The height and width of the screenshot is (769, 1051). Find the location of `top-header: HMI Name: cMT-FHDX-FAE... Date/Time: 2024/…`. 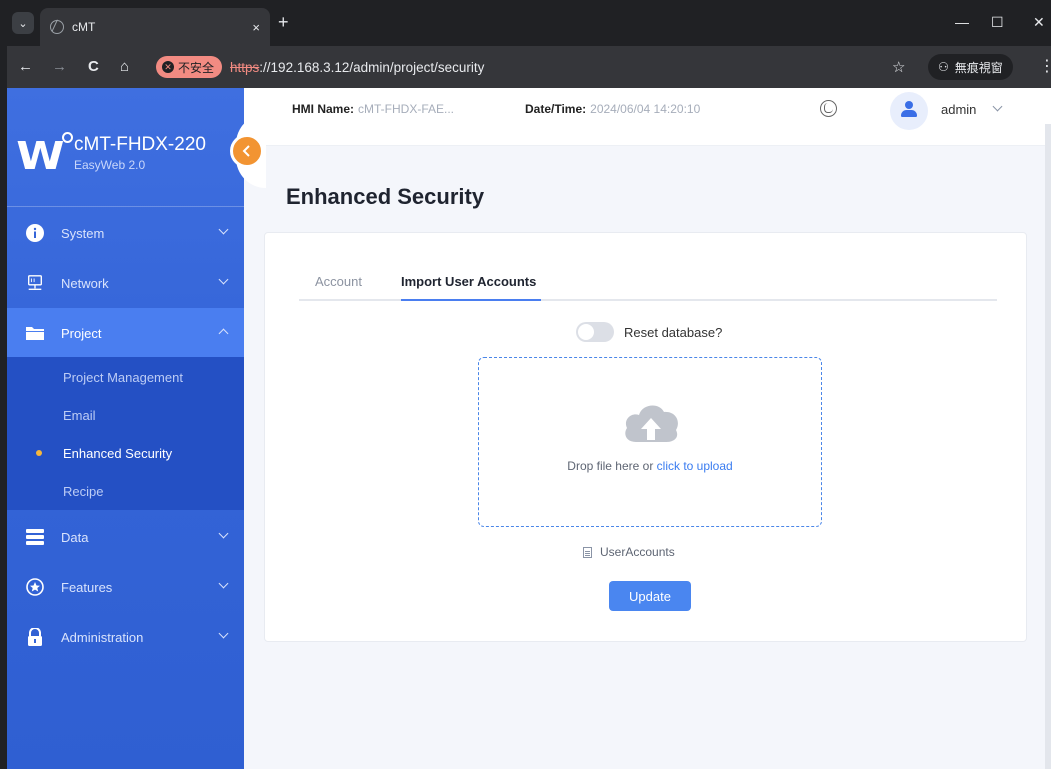

top-header: HMI Name: cMT-FHDX-FAE... Date/Time: 2024/… is located at coordinates (647, 117).